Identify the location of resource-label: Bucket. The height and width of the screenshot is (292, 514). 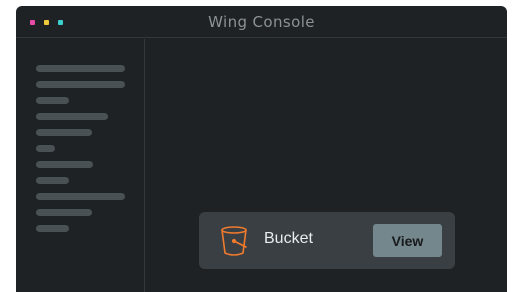
(288, 238).